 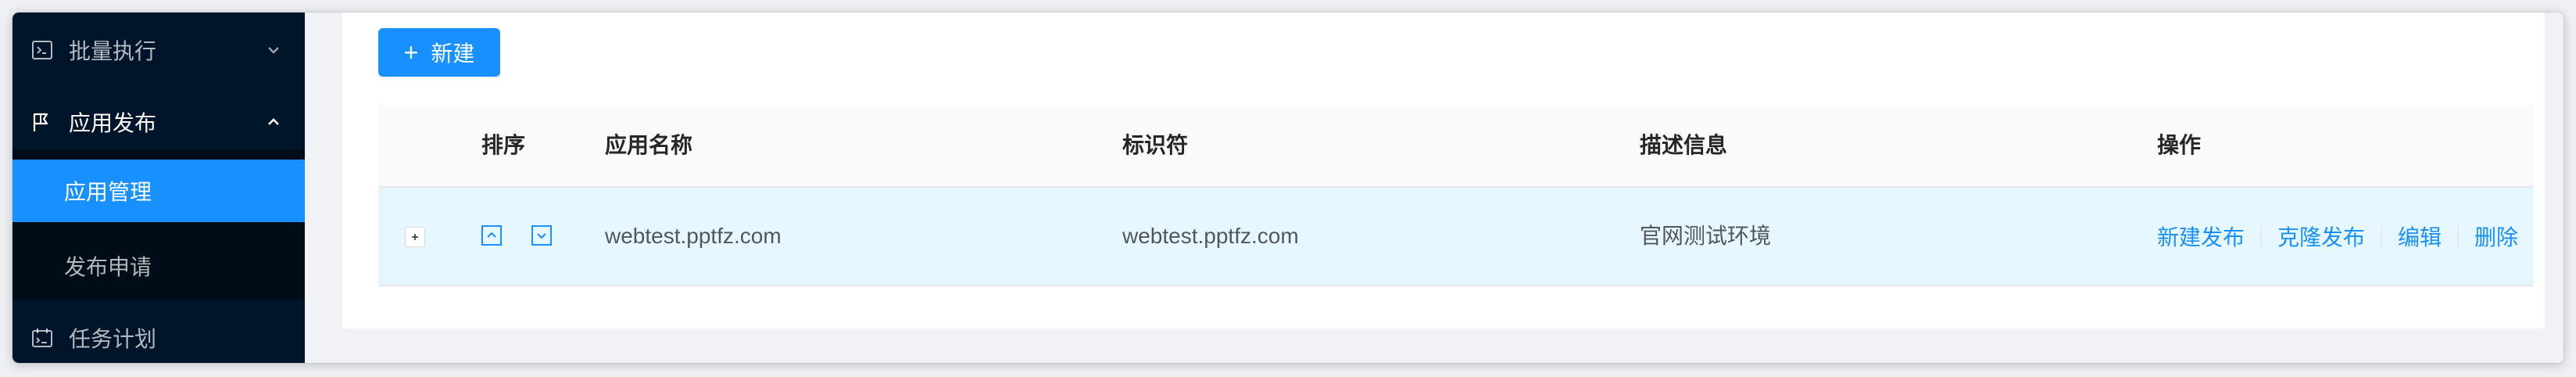 I want to click on new-button-label: 新建, so click(x=453, y=54).